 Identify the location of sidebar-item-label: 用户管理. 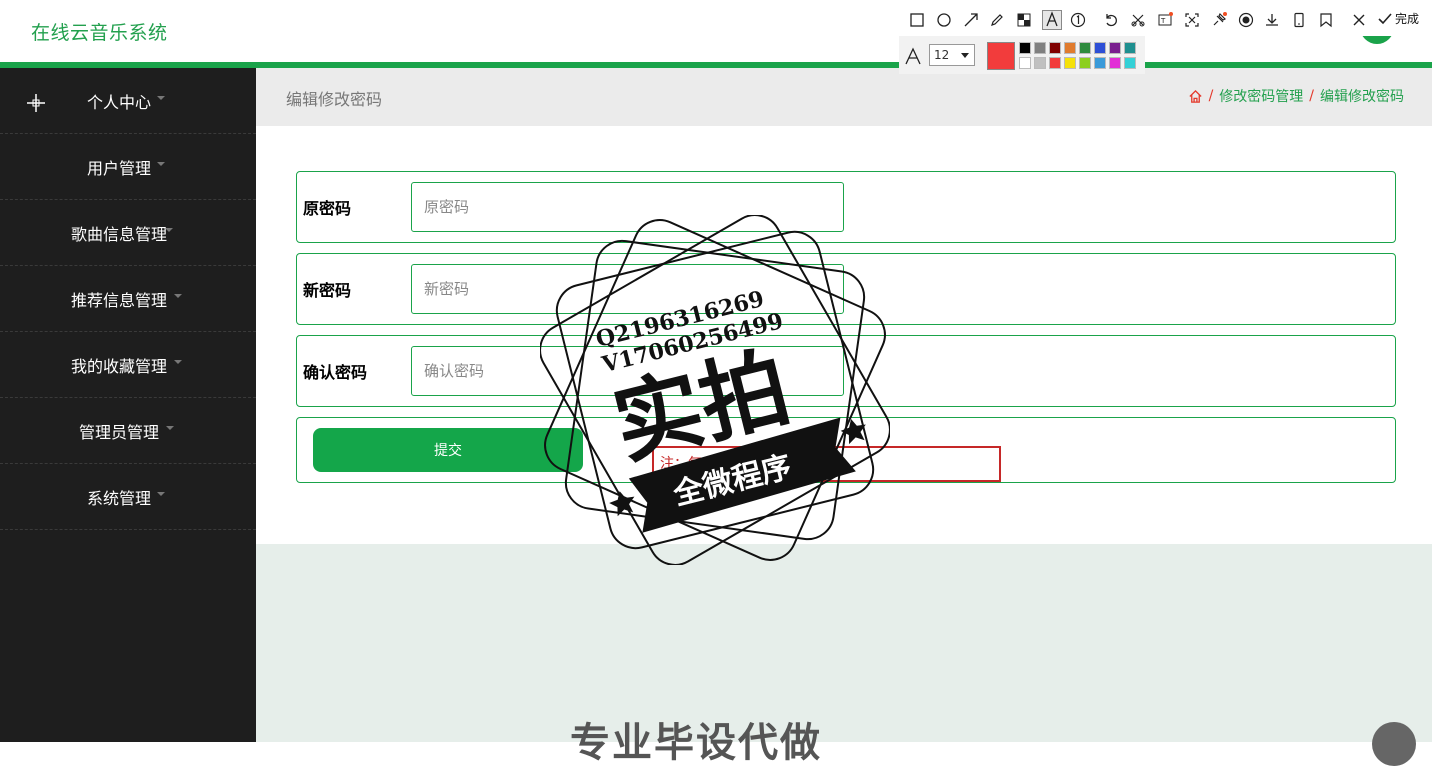
(118, 168).